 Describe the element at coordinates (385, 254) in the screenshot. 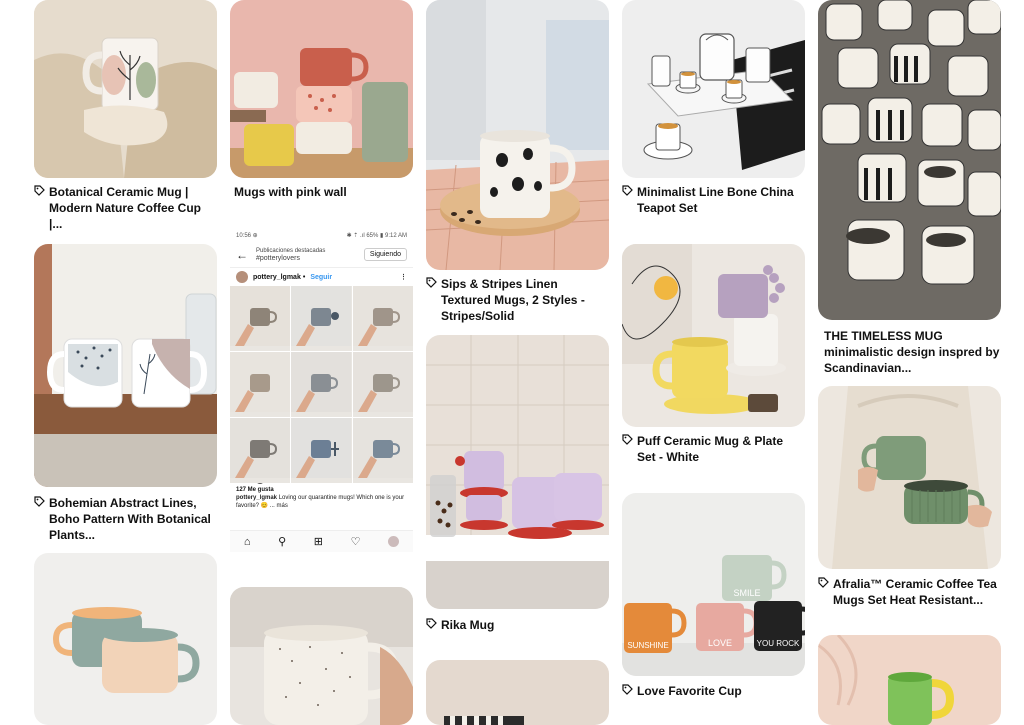

I see `following-button: Siguiendo` at that location.